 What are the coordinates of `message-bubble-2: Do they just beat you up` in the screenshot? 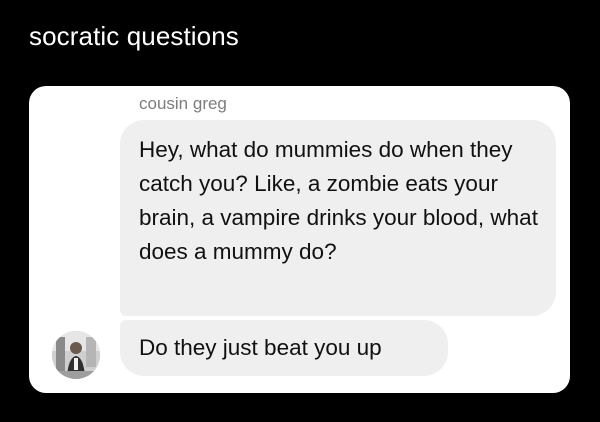 It's located at (284, 348).